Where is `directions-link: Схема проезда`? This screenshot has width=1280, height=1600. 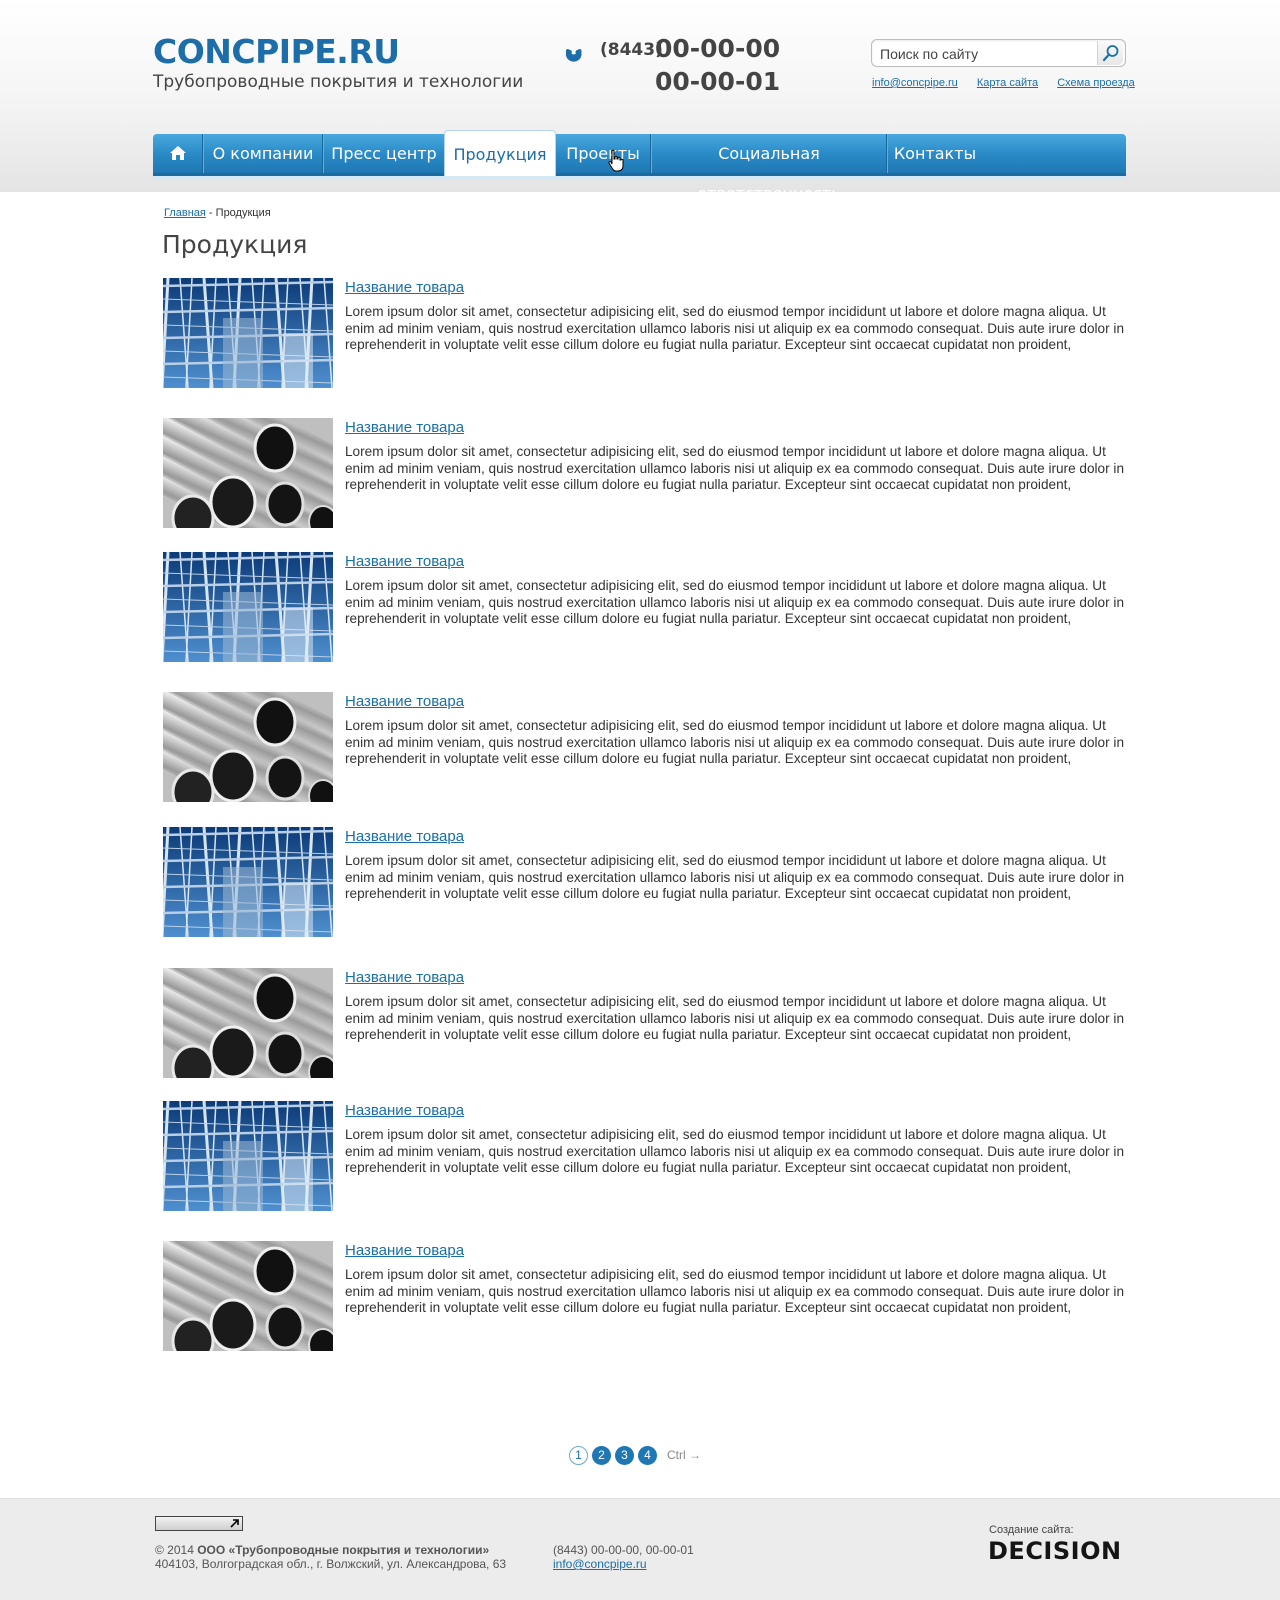
directions-link: Схема проезда is located at coordinates (1096, 83).